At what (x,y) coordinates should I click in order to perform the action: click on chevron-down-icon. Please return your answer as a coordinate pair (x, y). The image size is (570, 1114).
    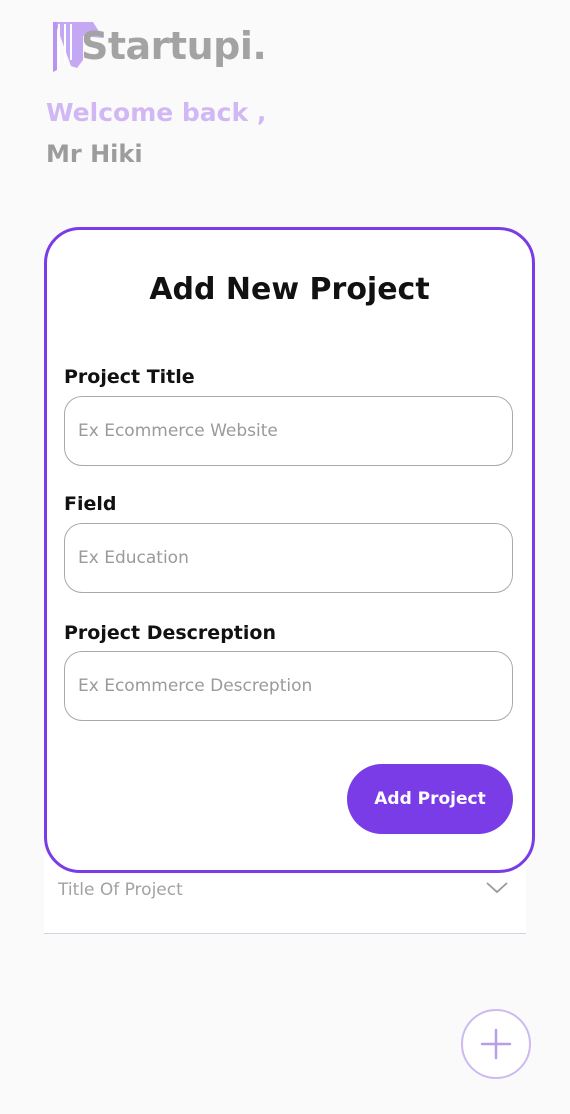
    Looking at the image, I should click on (497, 888).